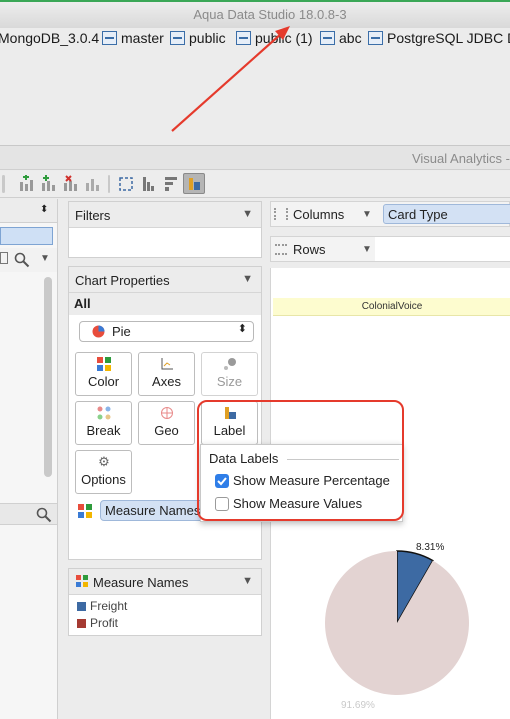 This screenshot has height=719, width=510. What do you see at coordinates (98, 331) in the screenshot?
I see `pie-chart-icon` at bounding box center [98, 331].